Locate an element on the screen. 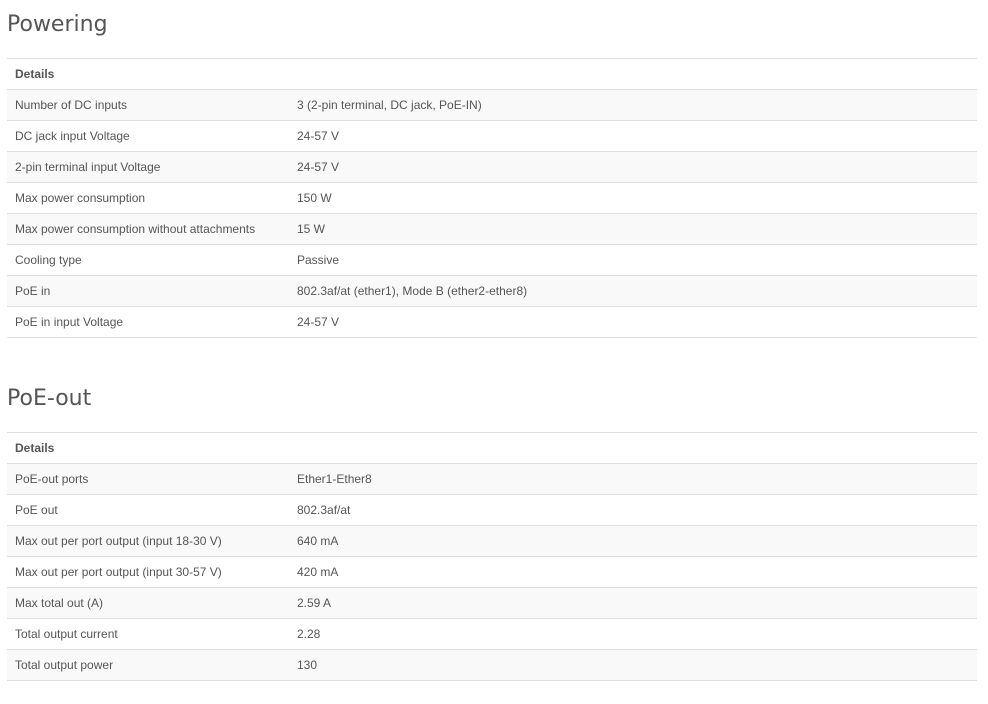 The image size is (988, 704). row-value: 640 mA is located at coordinates (633, 541).